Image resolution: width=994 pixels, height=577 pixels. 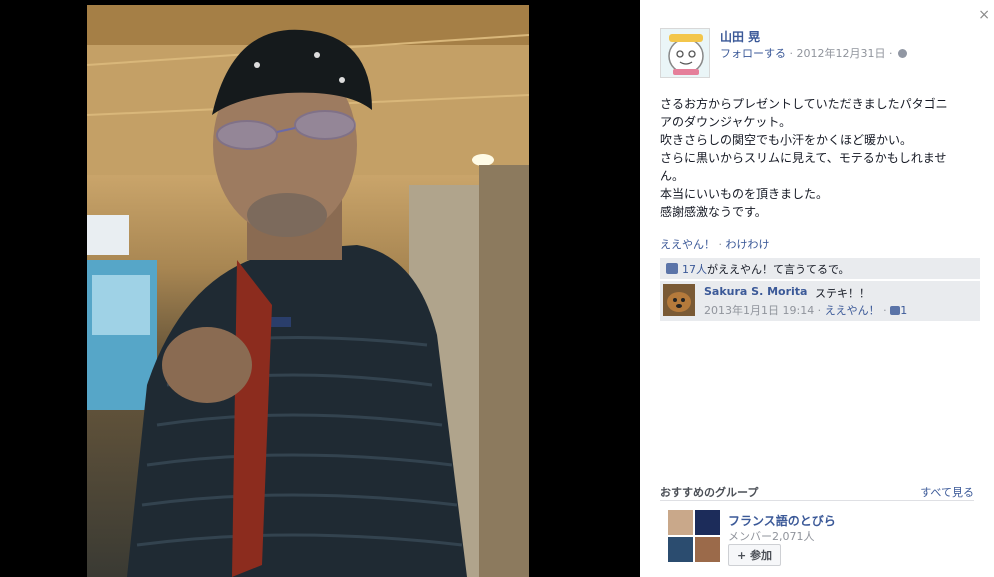 What do you see at coordinates (755, 555) in the screenshot?
I see `join-group-button: + 参加` at bounding box center [755, 555].